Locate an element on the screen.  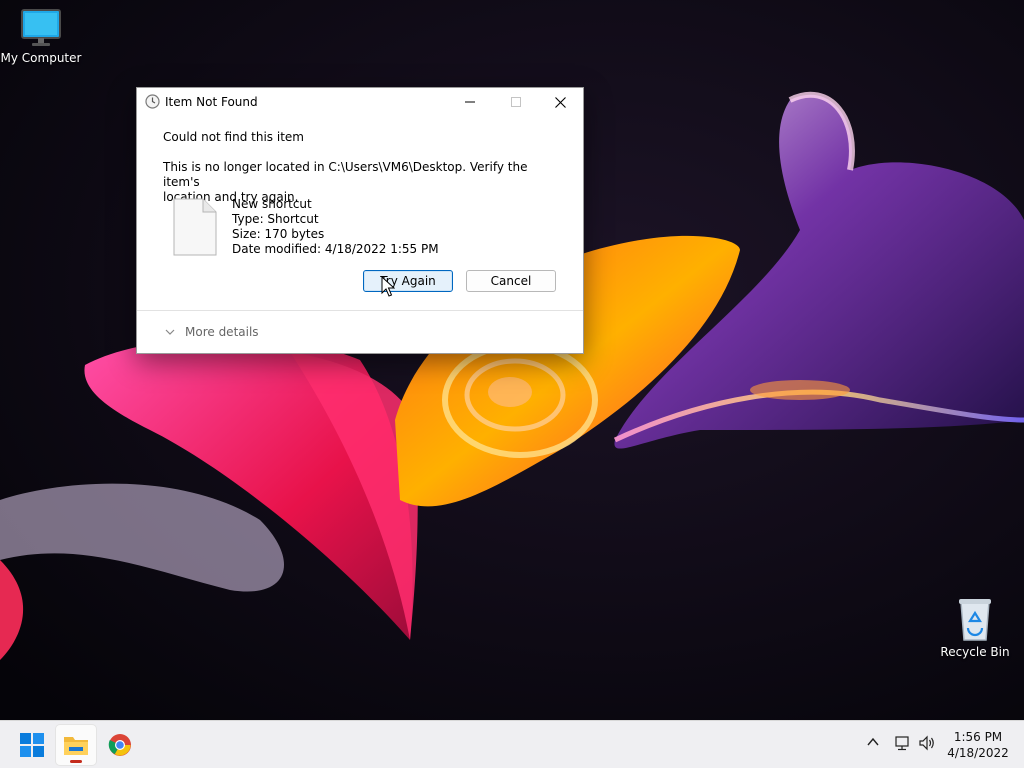
dialog-titlebar: Item Not Found is located at coordinates (360, 102).